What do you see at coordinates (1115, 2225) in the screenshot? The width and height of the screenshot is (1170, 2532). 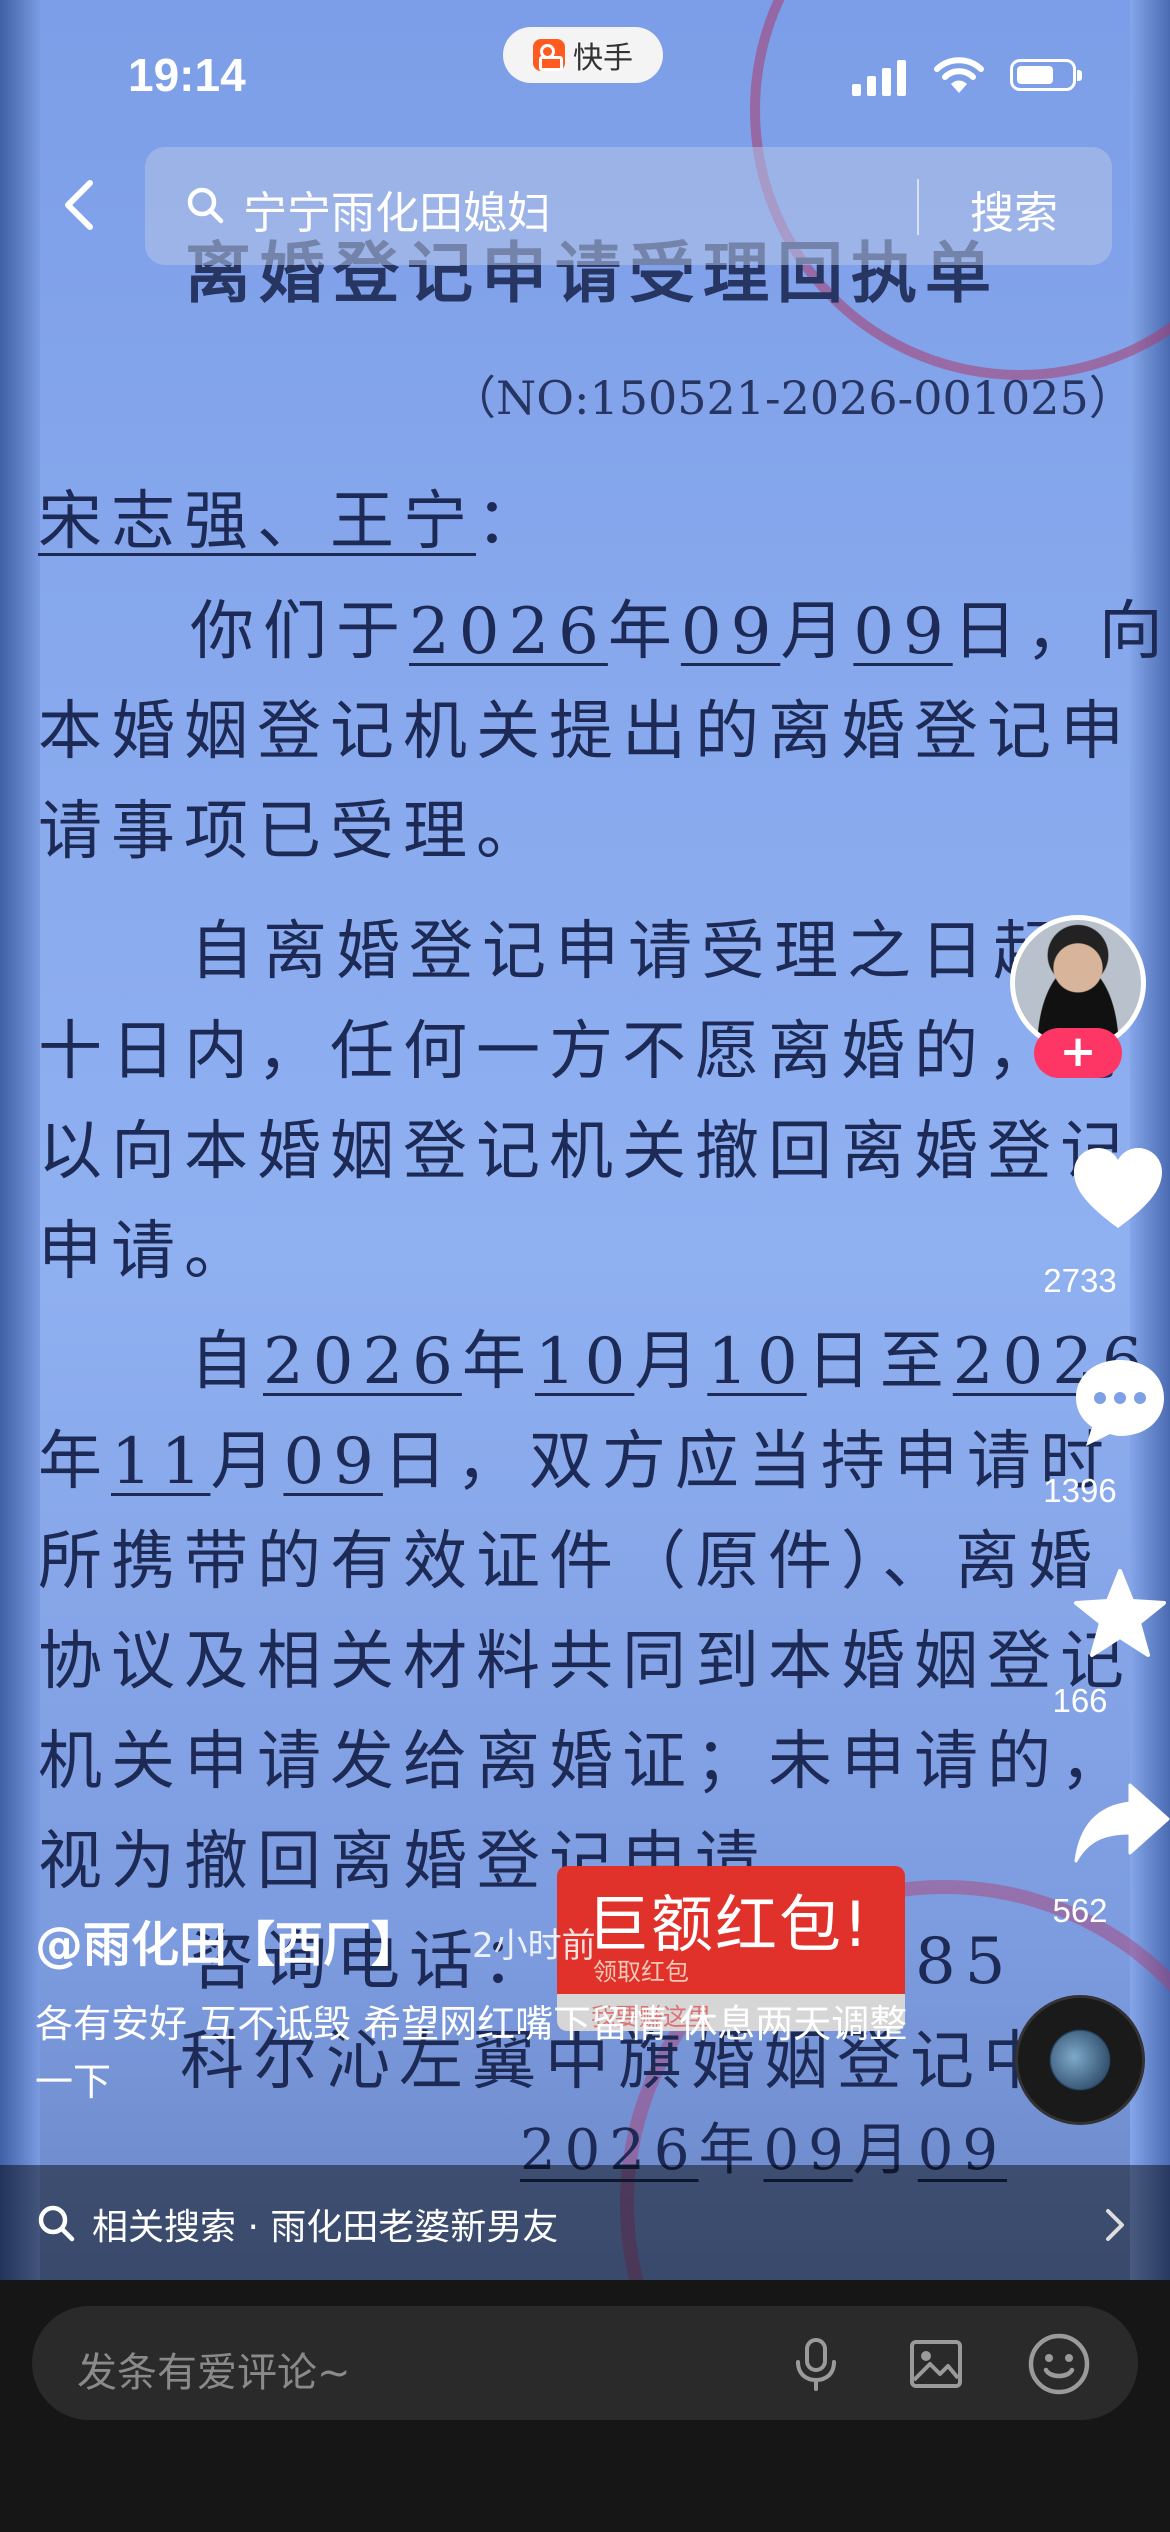 I see `chevron-right-icon` at bounding box center [1115, 2225].